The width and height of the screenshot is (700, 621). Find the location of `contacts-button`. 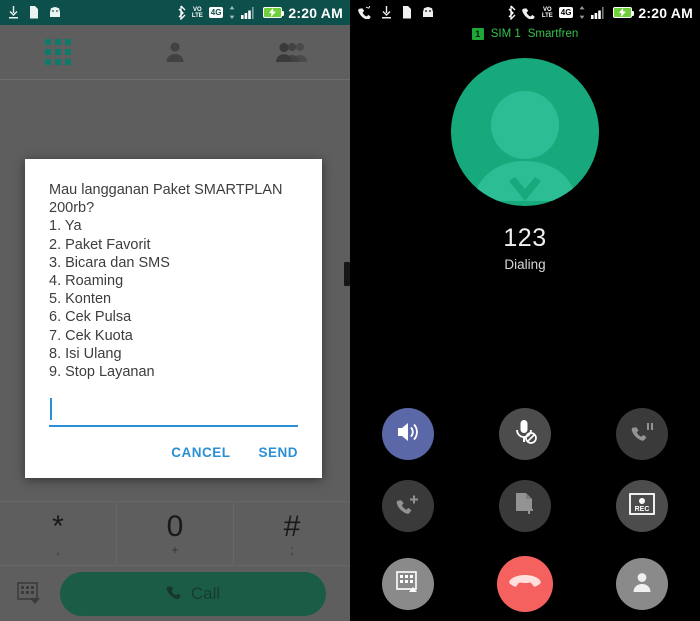

contacts-button is located at coordinates (641, 584).